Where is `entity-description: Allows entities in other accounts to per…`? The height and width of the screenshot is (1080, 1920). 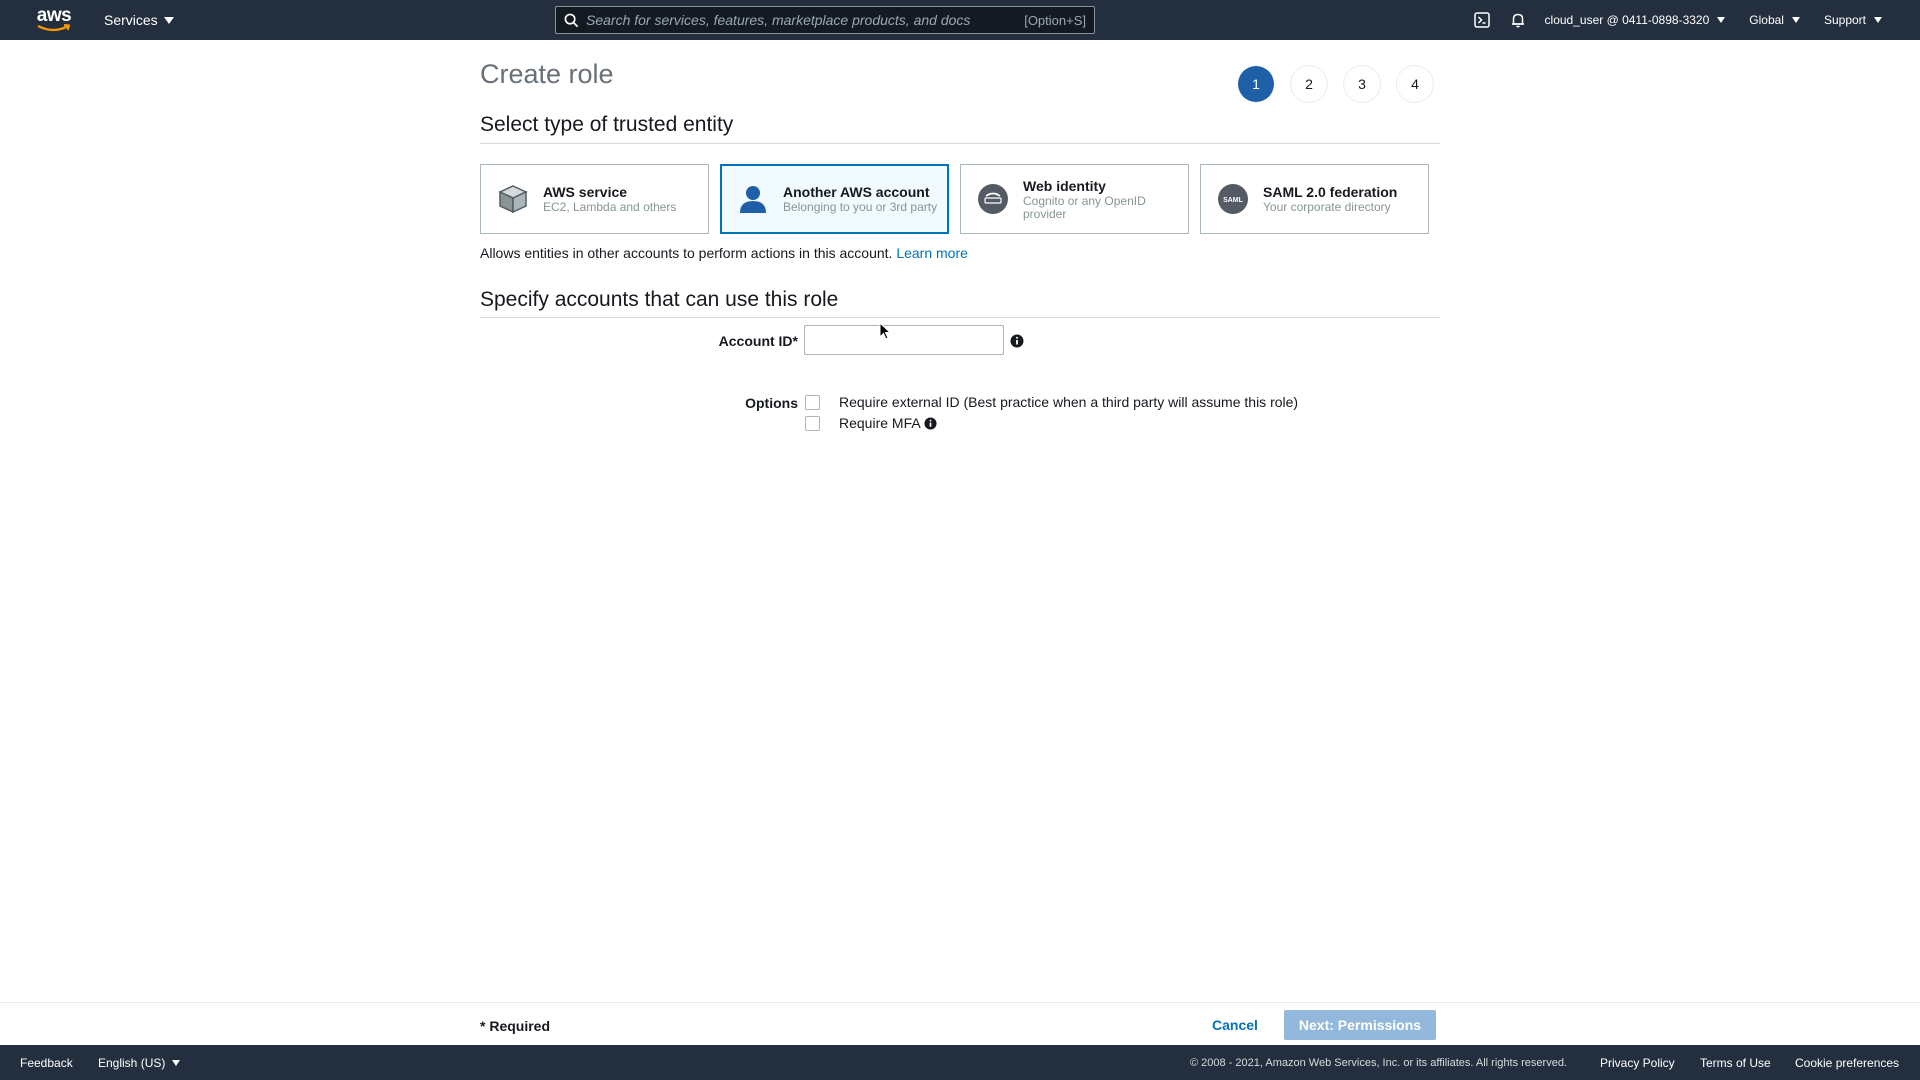
entity-description: Allows entities in other accounts to per… is located at coordinates (724, 253).